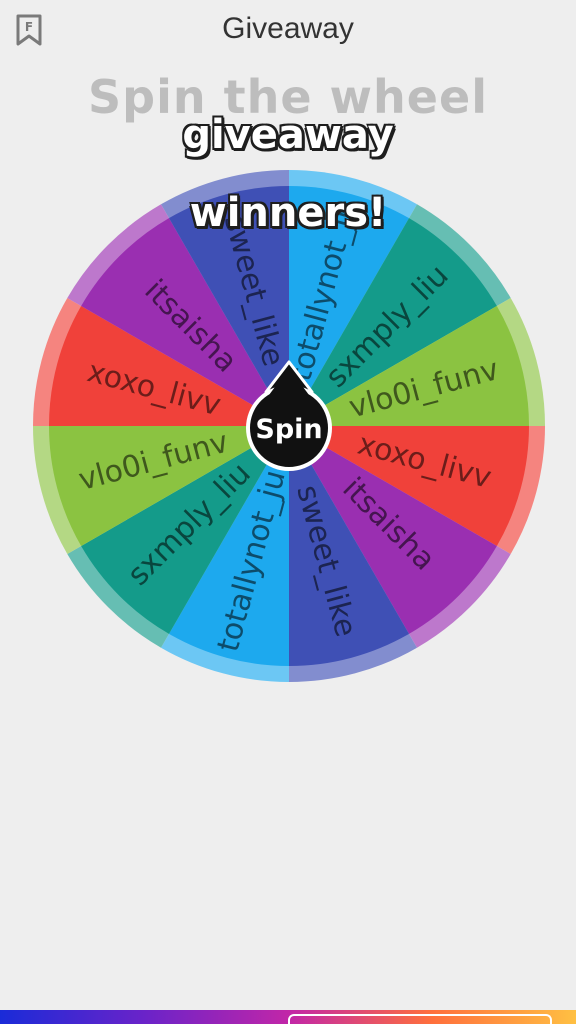 The height and width of the screenshot is (1024, 576). Describe the element at coordinates (288, 135) in the screenshot. I see `overlay-text-giveaway: giveaway` at that location.